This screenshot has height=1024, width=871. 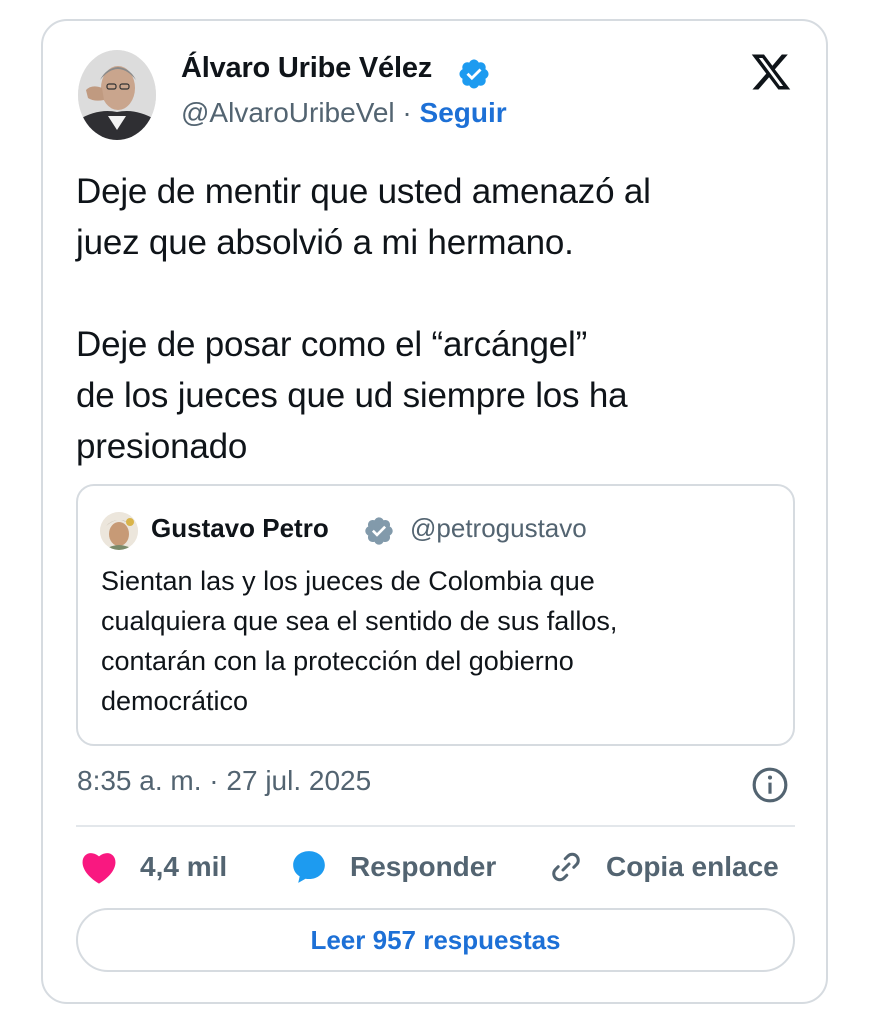 I want to click on heart-icon, so click(x=99, y=868).